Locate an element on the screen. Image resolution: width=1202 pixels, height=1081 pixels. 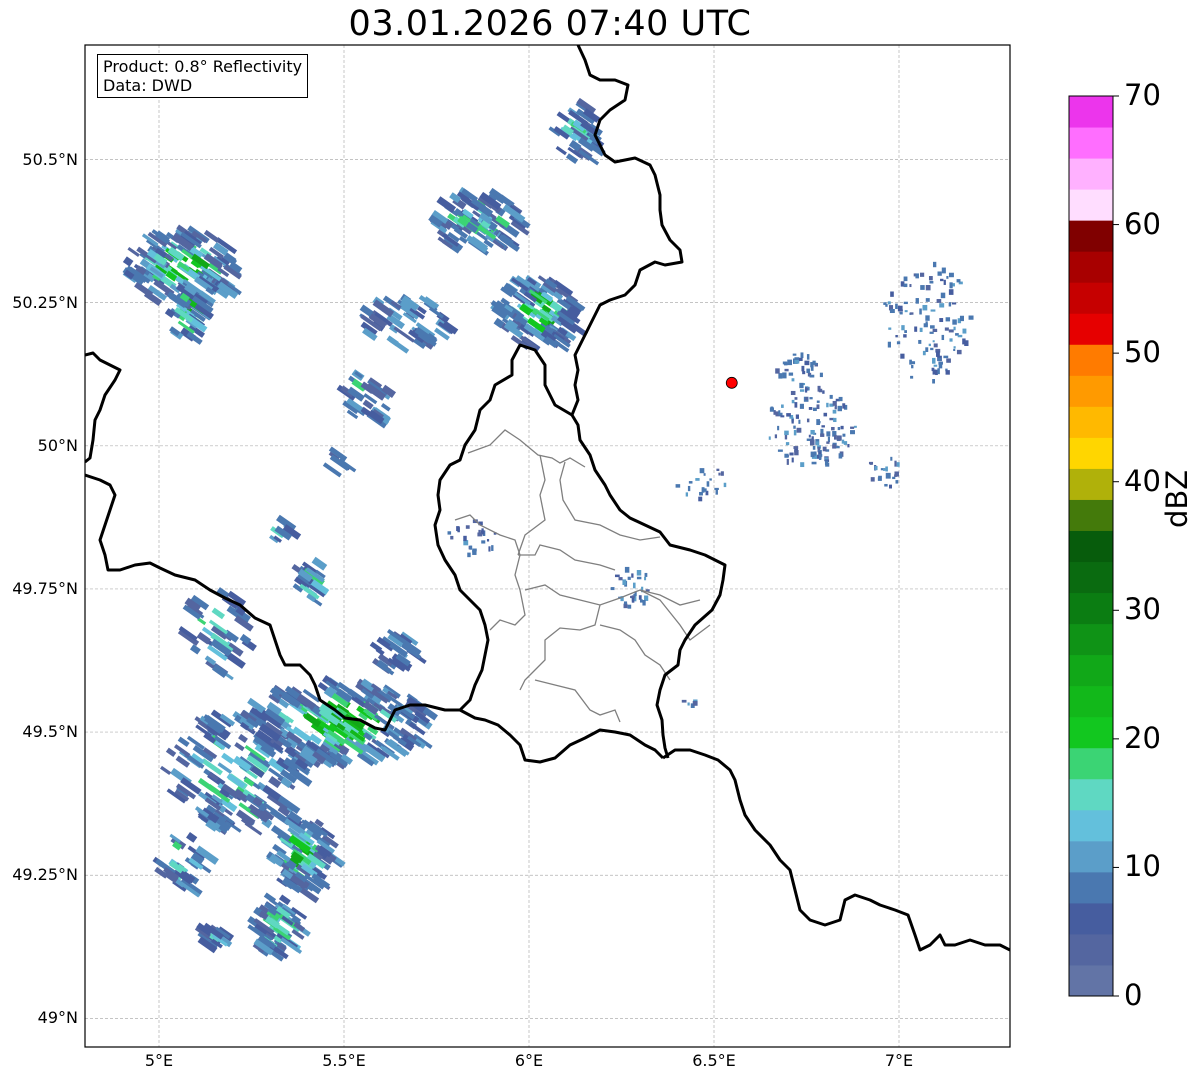
colorbar-tick-label: 0 is located at coordinates (1133, 995).